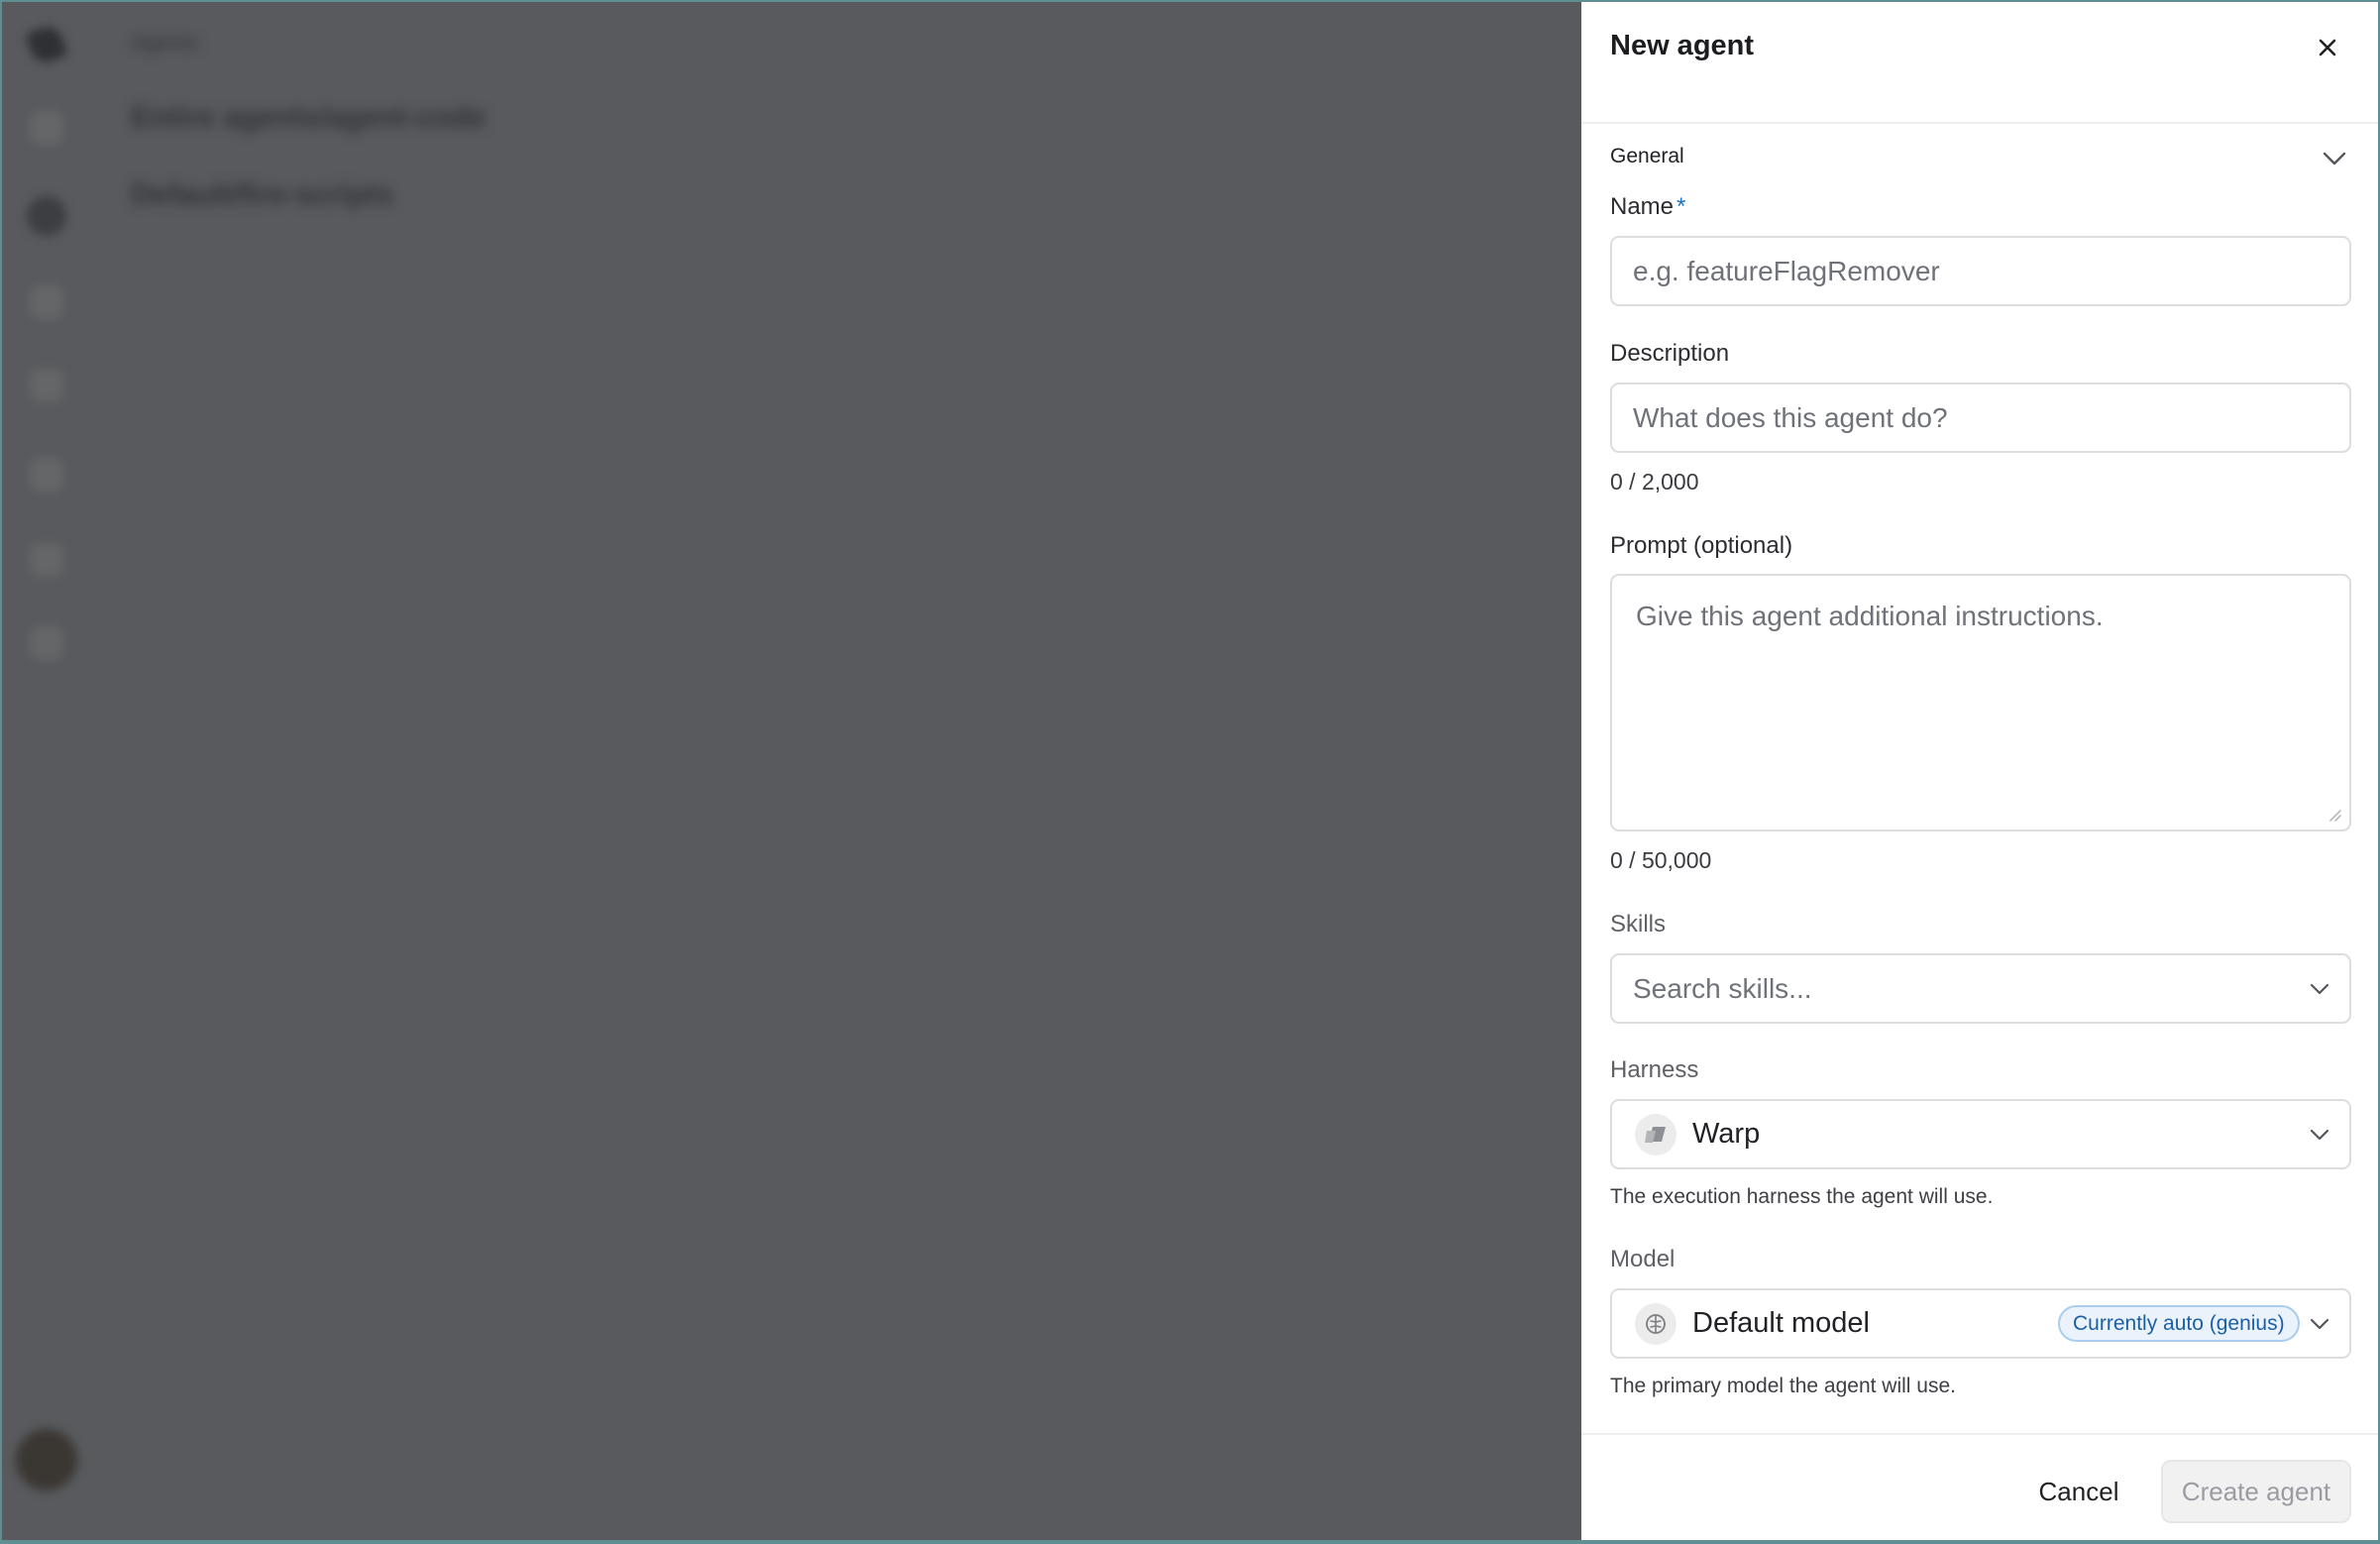 The height and width of the screenshot is (1544, 2380). I want to click on name-input, so click(1980, 271).